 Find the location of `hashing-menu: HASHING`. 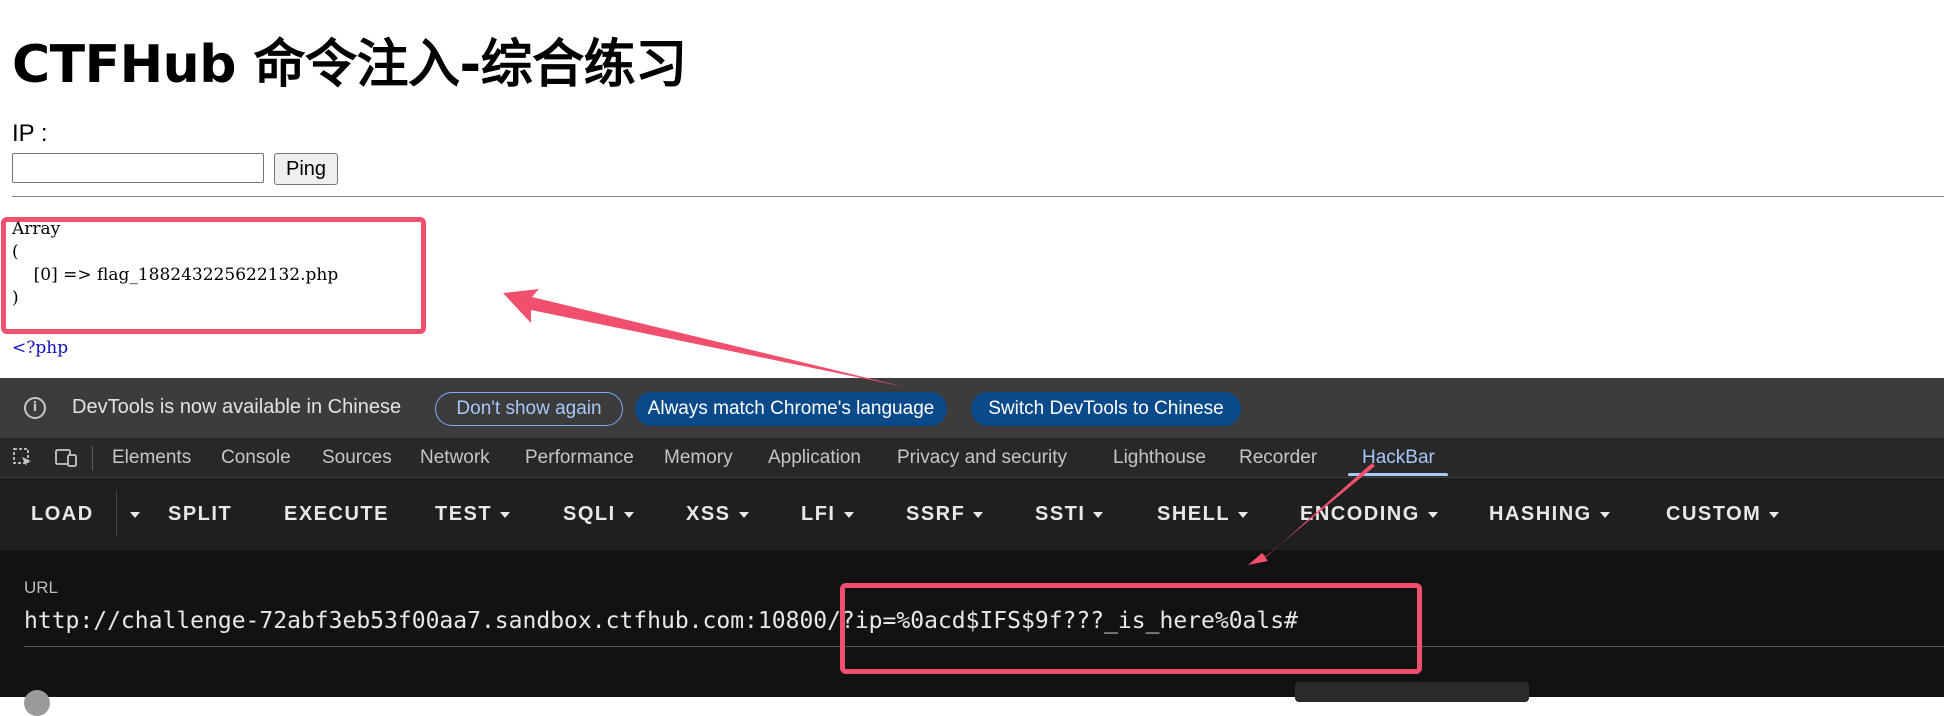

hashing-menu: HASHING is located at coordinates (1549, 514).